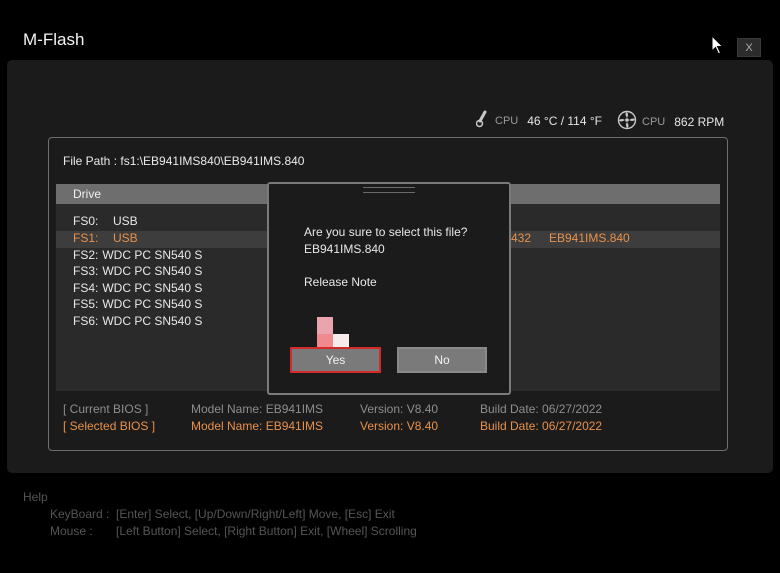 This screenshot has width=780, height=573. I want to click on cpu-temperature-readout: CPU 46 °C / 114 °F, so click(538, 120).